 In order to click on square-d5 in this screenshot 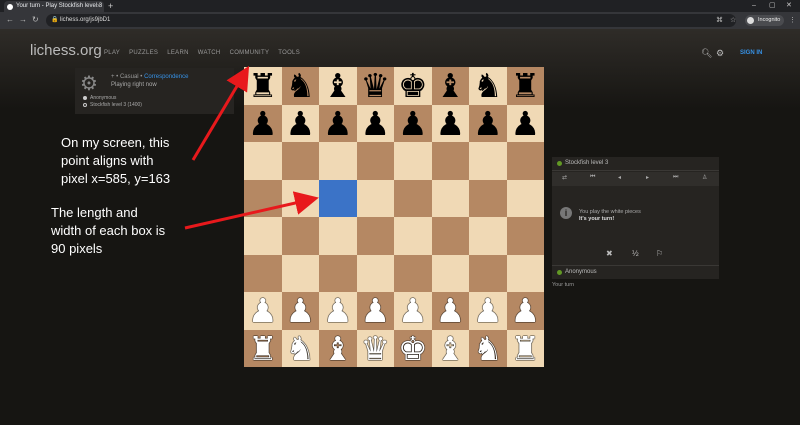, I will do `click(375, 198)`.